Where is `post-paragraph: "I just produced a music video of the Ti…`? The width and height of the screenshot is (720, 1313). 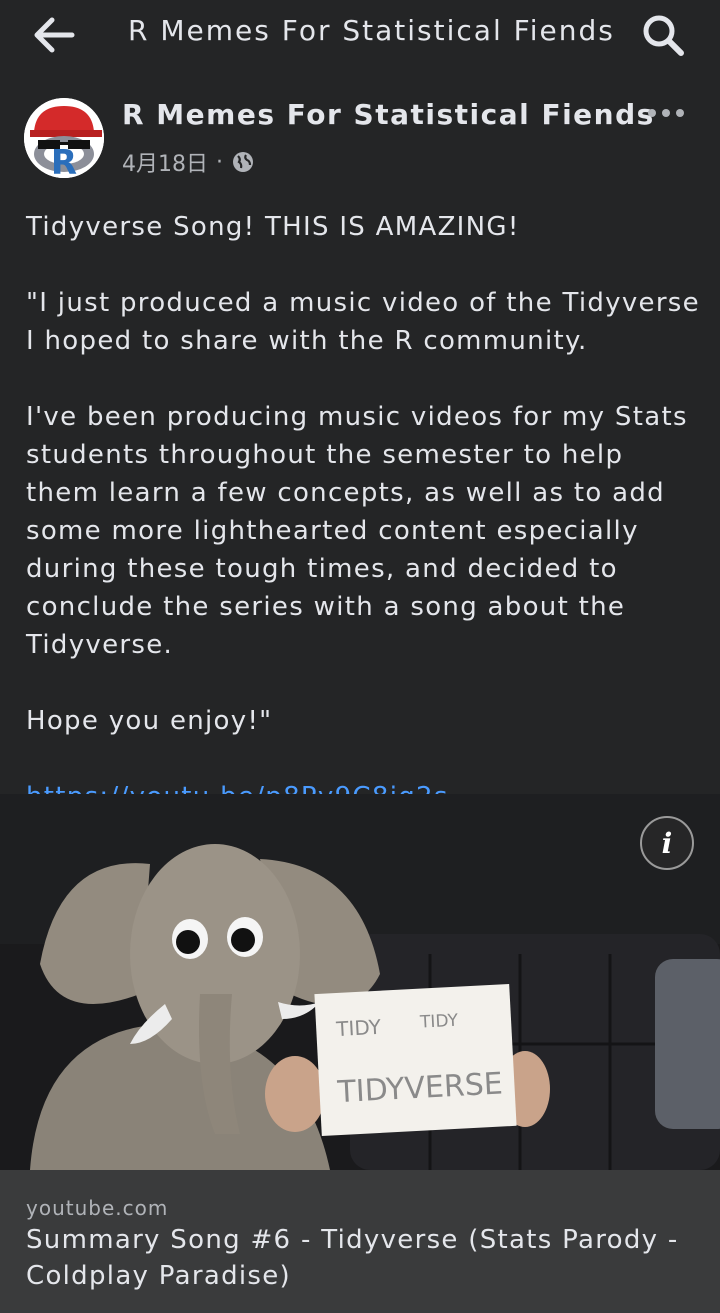 post-paragraph: "I just produced a music video of the Ti… is located at coordinates (363, 322).